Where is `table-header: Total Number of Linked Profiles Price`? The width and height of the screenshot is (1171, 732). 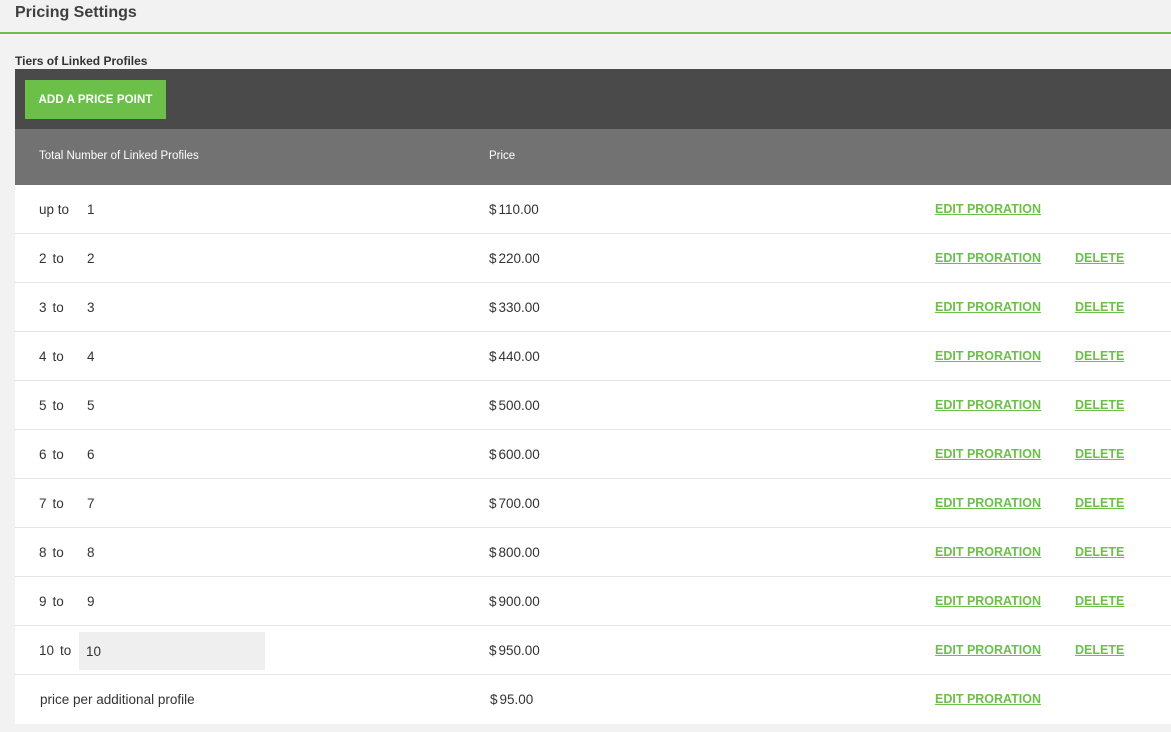
table-header: Total Number of Linked Profiles Price is located at coordinates (593, 157).